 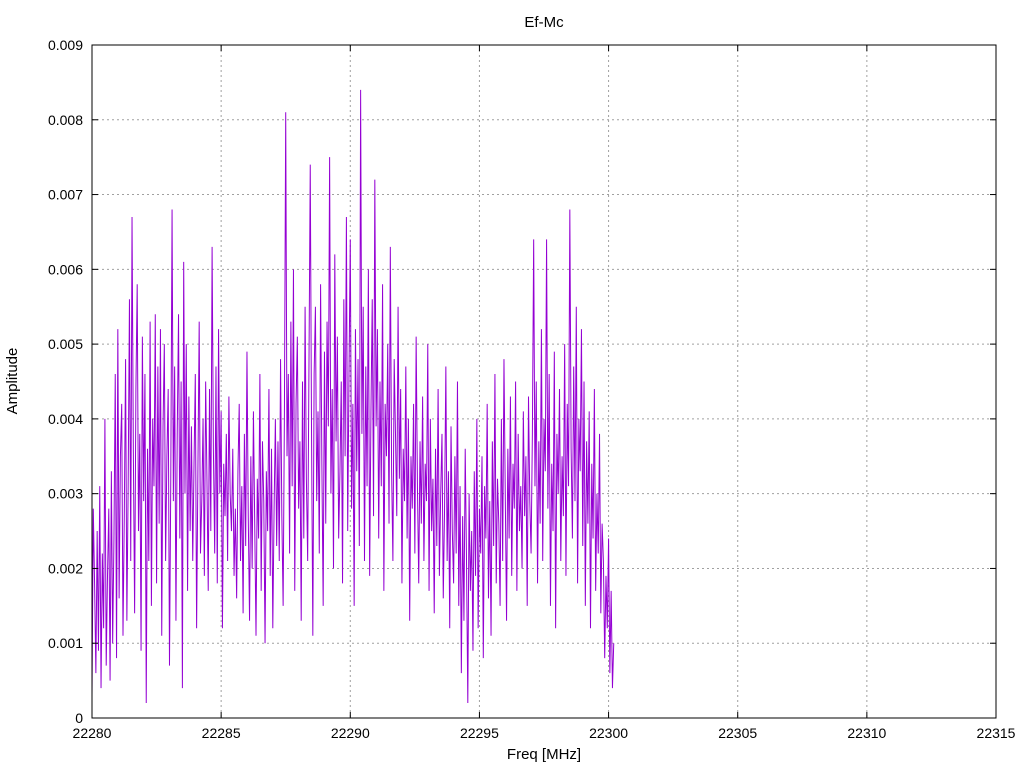 I want to click on y-tick-label: 0.002, so click(x=65, y=568).